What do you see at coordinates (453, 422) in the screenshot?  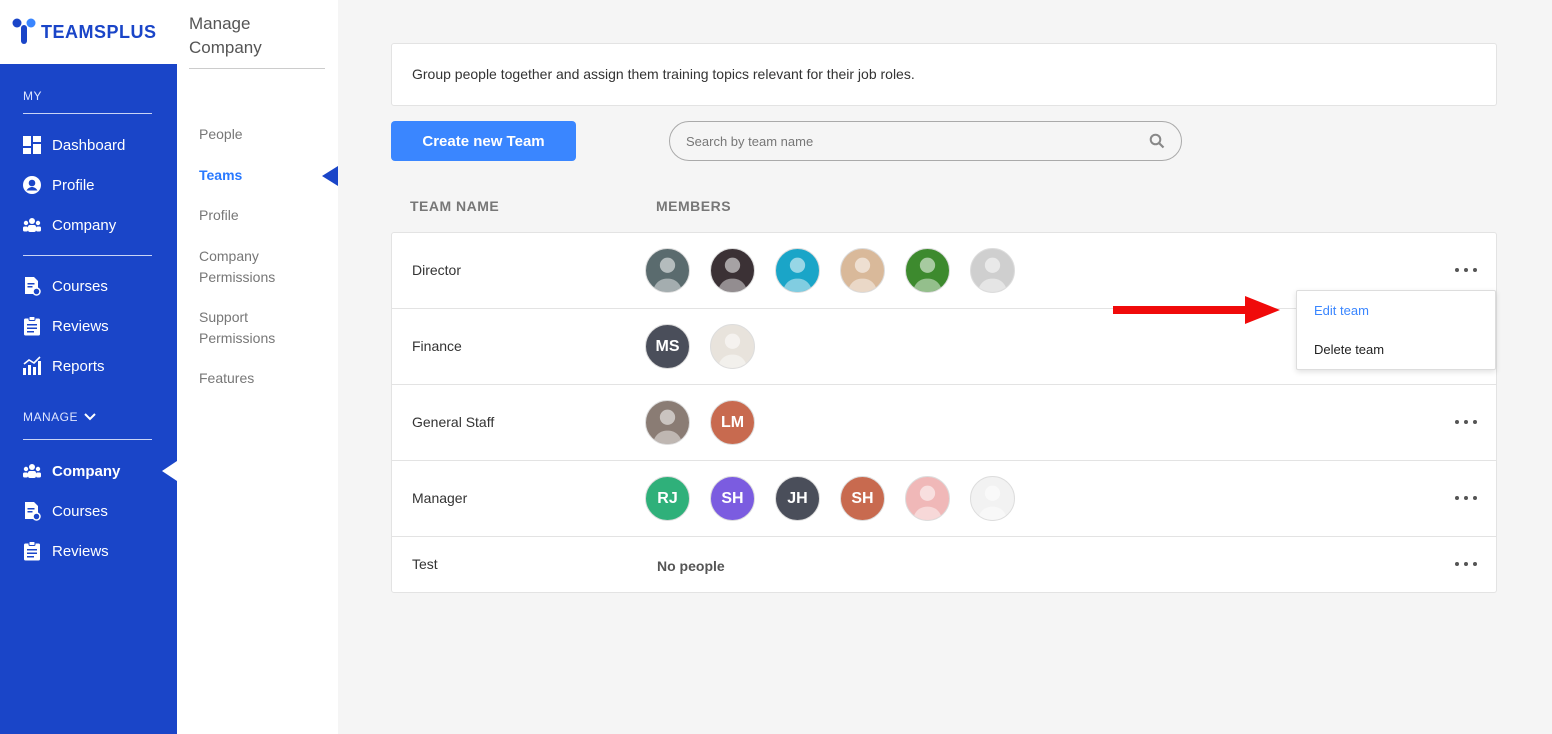 I see `team-name: General Staff` at bounding box center [453, 422].